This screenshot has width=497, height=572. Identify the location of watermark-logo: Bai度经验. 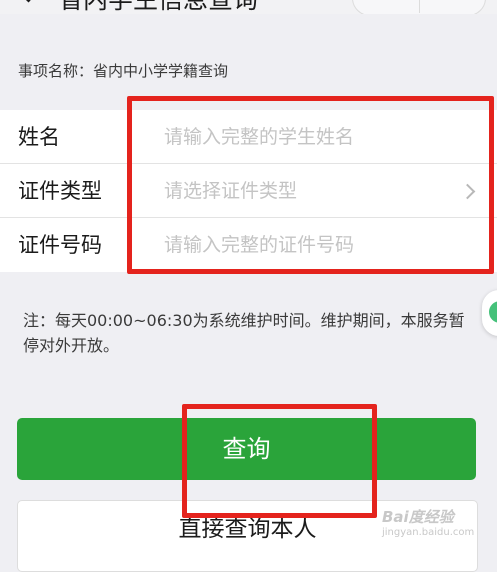
(418, 517).